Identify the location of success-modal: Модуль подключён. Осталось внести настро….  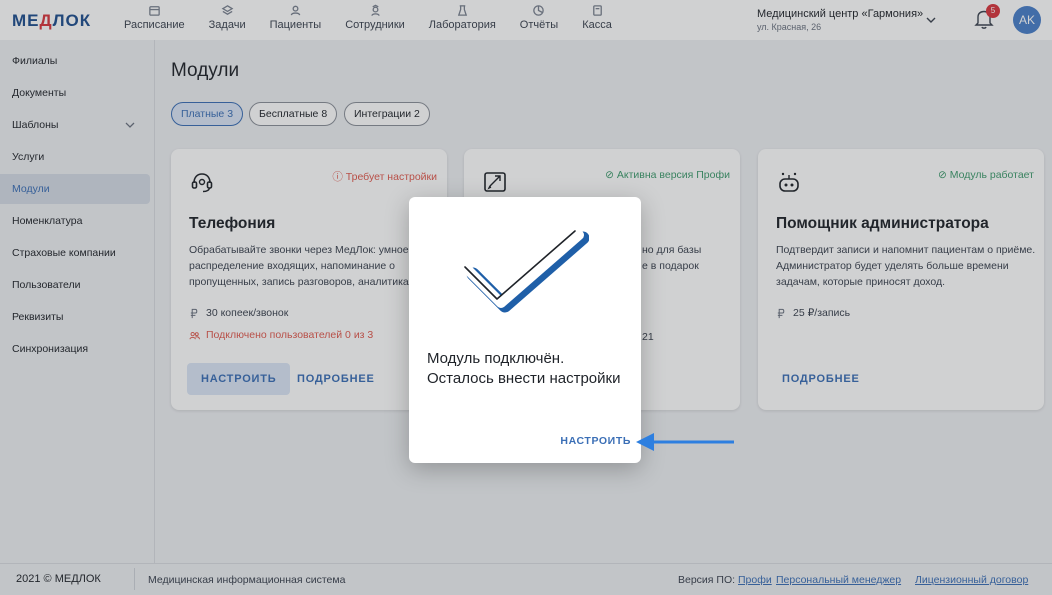
(525, 330).